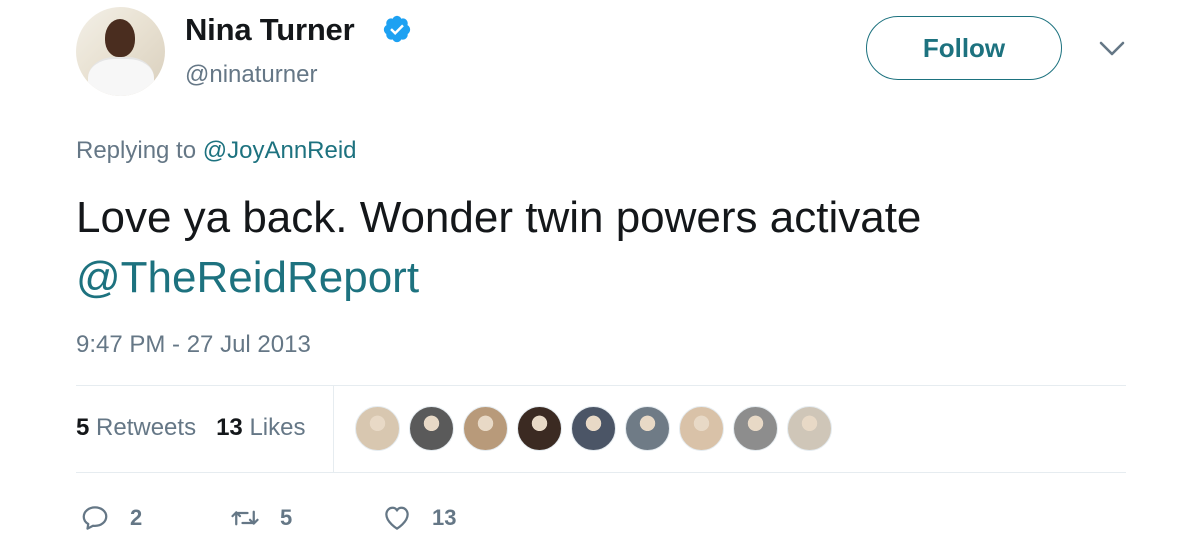 This screenshot has height=539, width=1202. I want to click on tweet-mention-link: @TheReidReport, so click(247, 277).